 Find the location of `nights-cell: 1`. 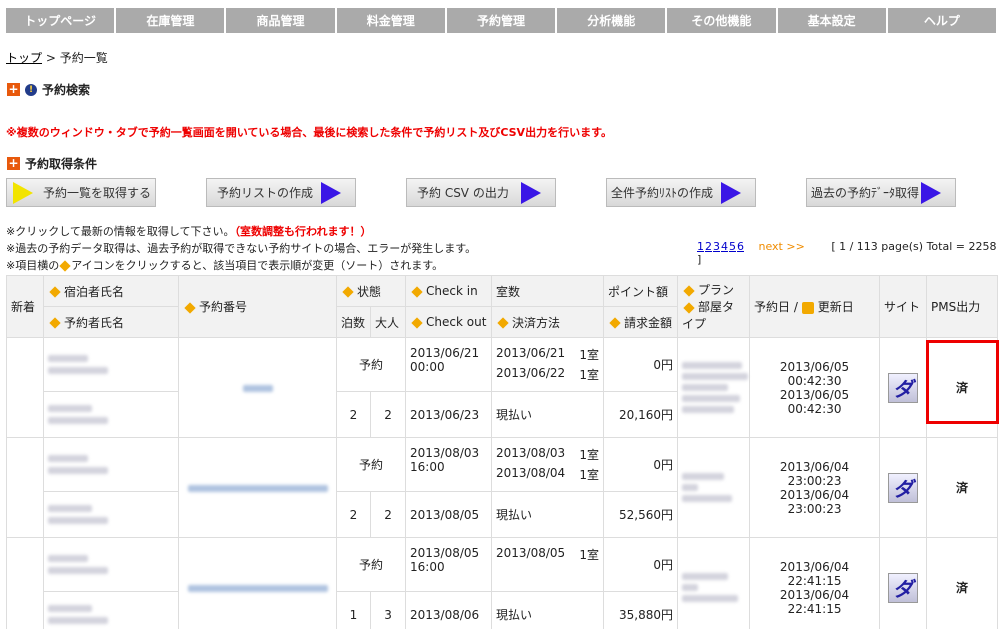

nights-cell: 1 is located at coordinates (353, 610).